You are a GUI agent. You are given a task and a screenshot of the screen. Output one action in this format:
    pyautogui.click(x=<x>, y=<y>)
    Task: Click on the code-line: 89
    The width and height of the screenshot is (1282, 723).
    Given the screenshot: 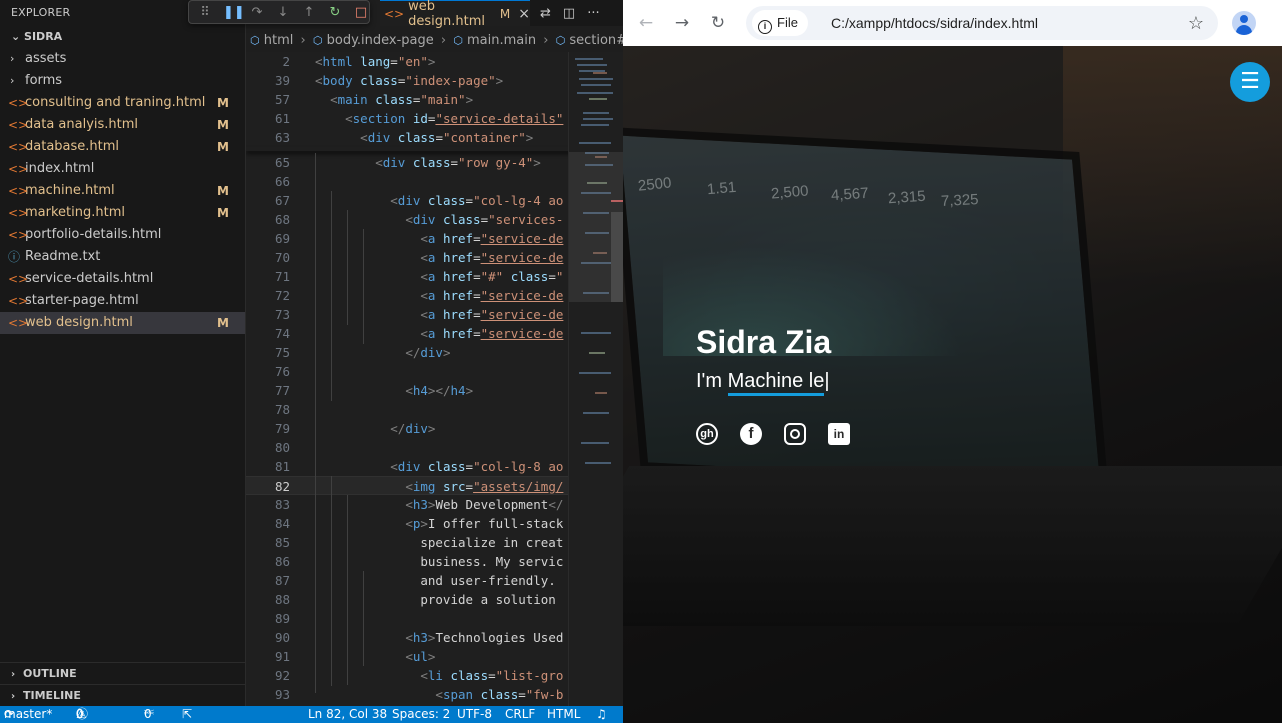 What is the action you would take?
    pyautogui.click(x=411, y=618)
    